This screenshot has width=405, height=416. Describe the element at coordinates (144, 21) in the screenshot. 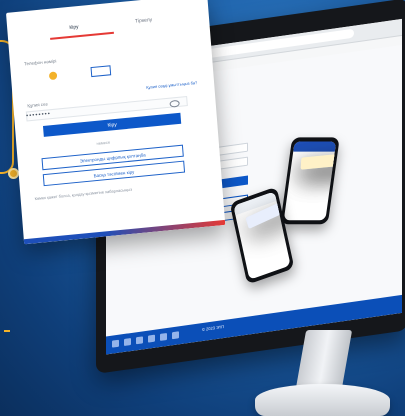

I see `tab-register: Тіркелу` at that location.